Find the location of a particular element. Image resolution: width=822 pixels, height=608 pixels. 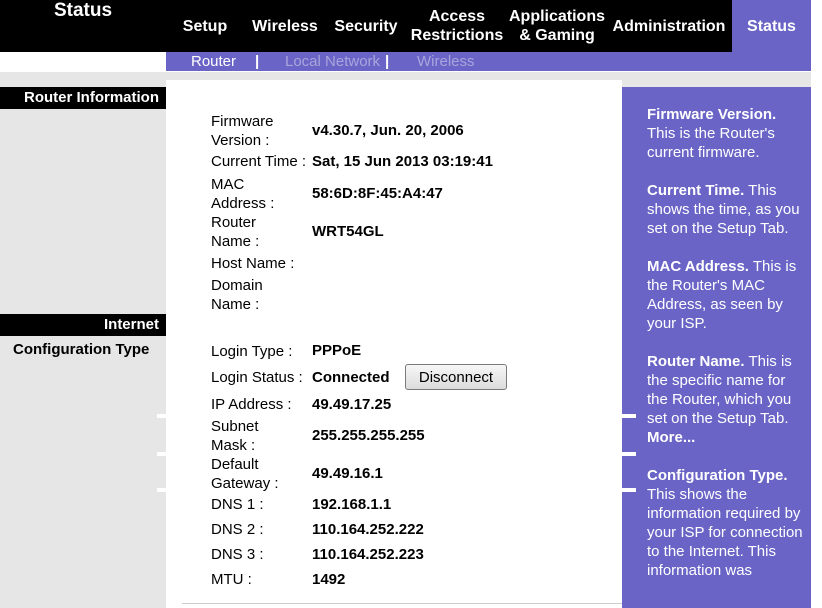

ip-address-value: 49.49.17.25 is located at coordinates (352, 404).